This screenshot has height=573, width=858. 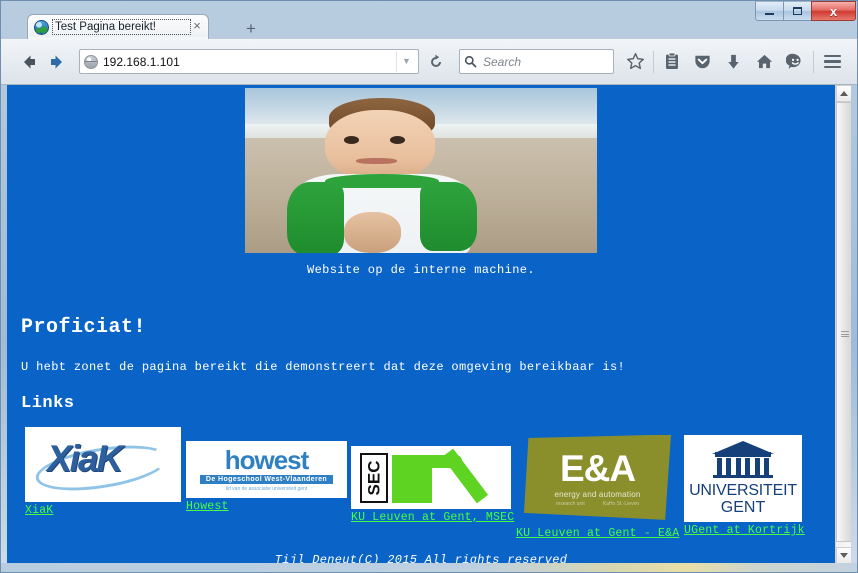 I want to click on image-baby, so click(x=382, y=174).